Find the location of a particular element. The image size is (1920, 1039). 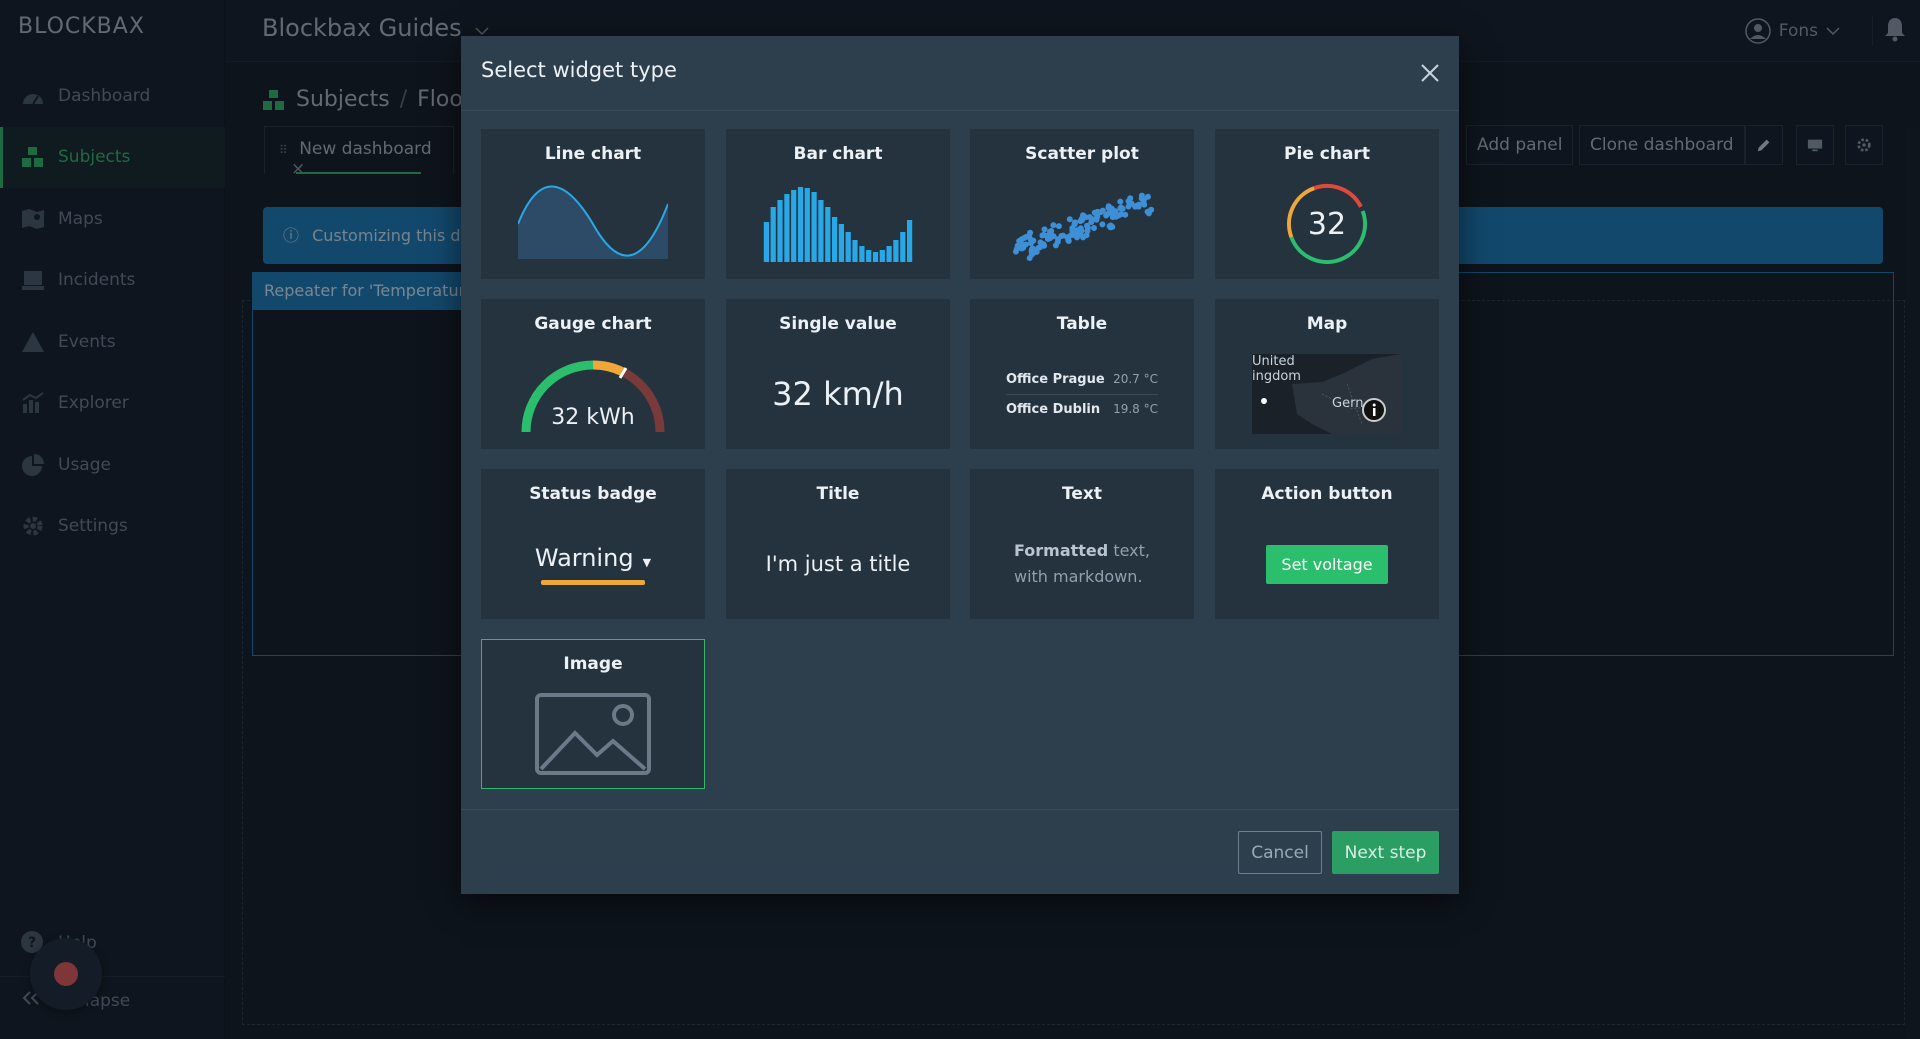

widget-map: Map United ingdom Gern is located at coordinates (1327, 374).